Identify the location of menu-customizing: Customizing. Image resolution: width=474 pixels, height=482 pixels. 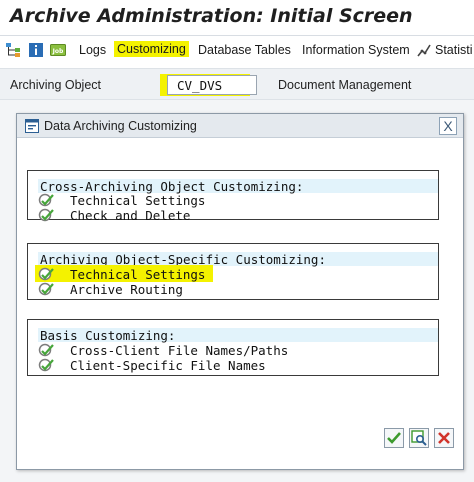
(151, 49).